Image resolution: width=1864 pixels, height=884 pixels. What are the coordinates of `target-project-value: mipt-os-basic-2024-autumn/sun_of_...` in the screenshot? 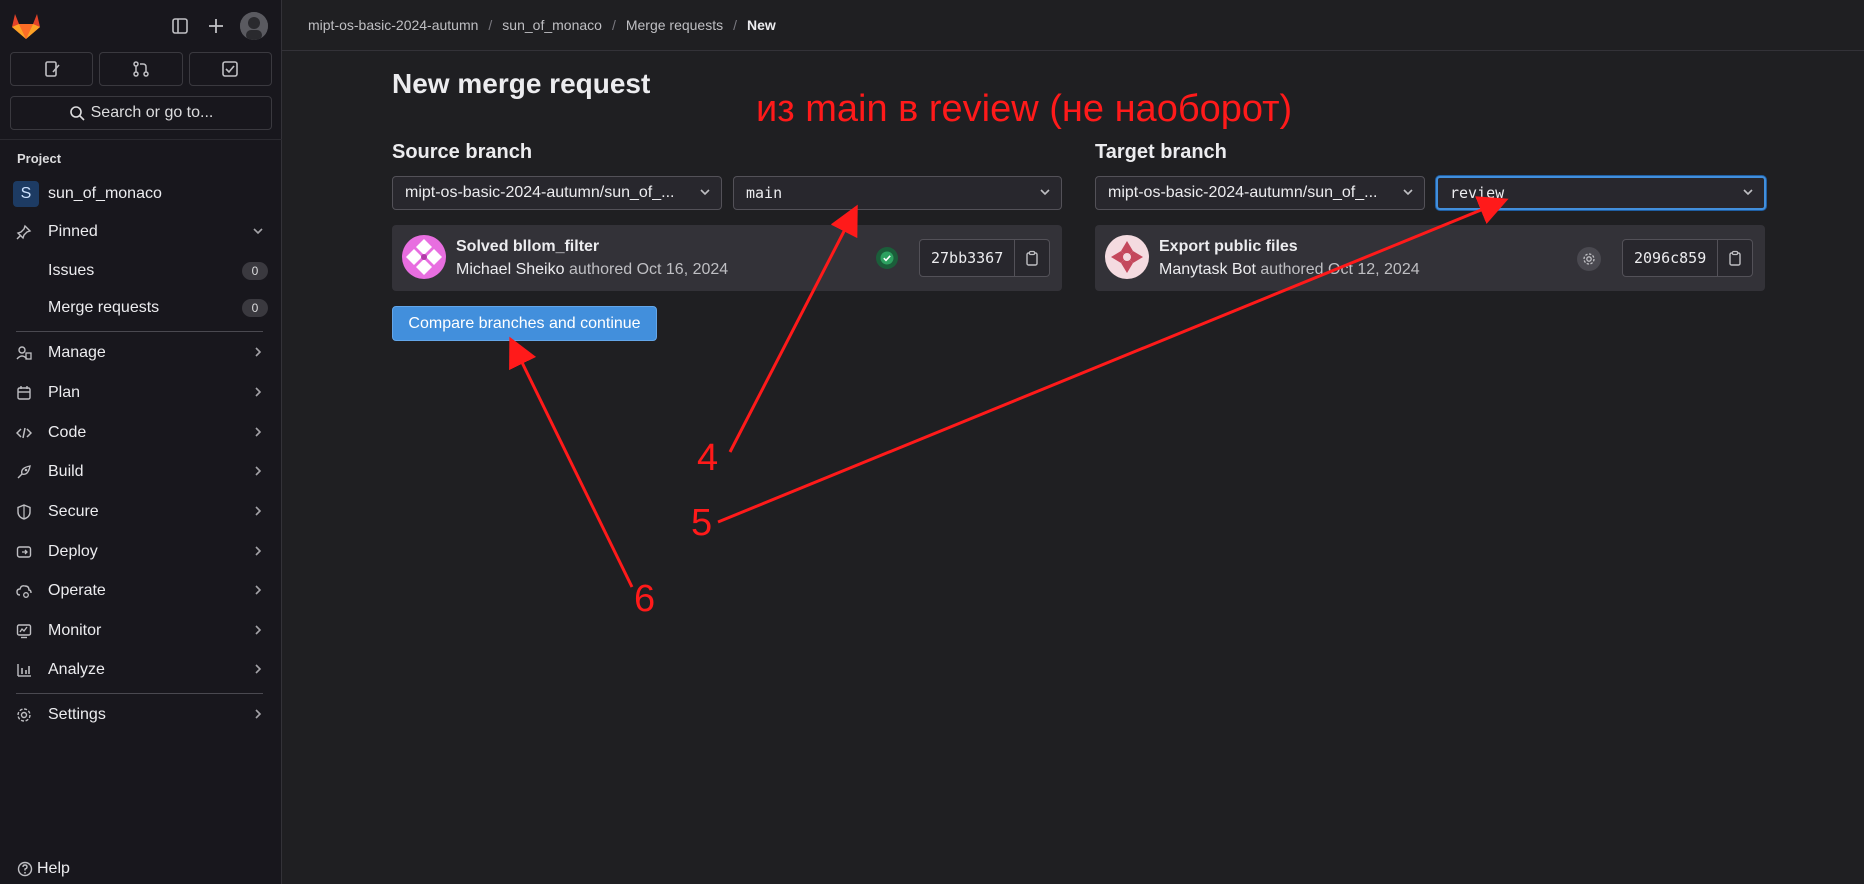 It's located at (1243, 192).